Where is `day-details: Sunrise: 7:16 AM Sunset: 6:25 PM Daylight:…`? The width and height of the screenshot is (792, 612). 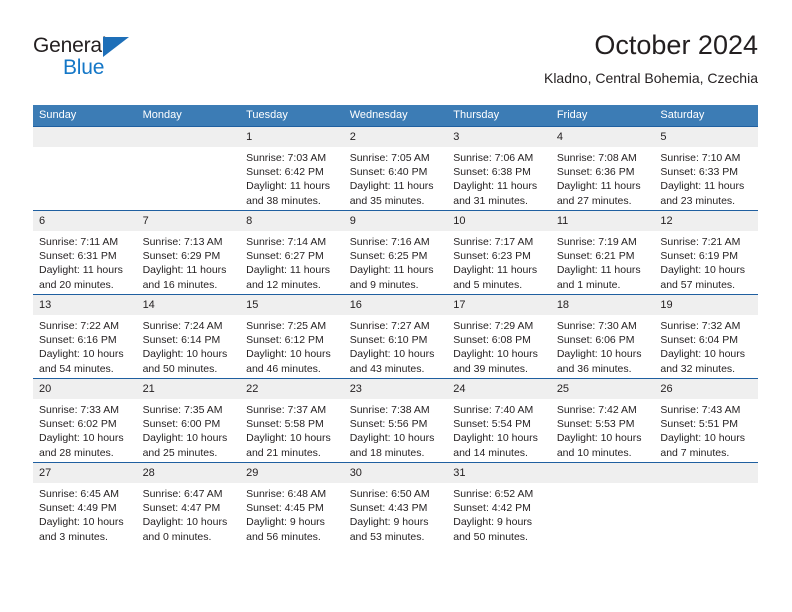
day-details: Sunrise: 7:16 AM Sunset: 6:25 PM Daylight:… is located at coordinates (396, 261).